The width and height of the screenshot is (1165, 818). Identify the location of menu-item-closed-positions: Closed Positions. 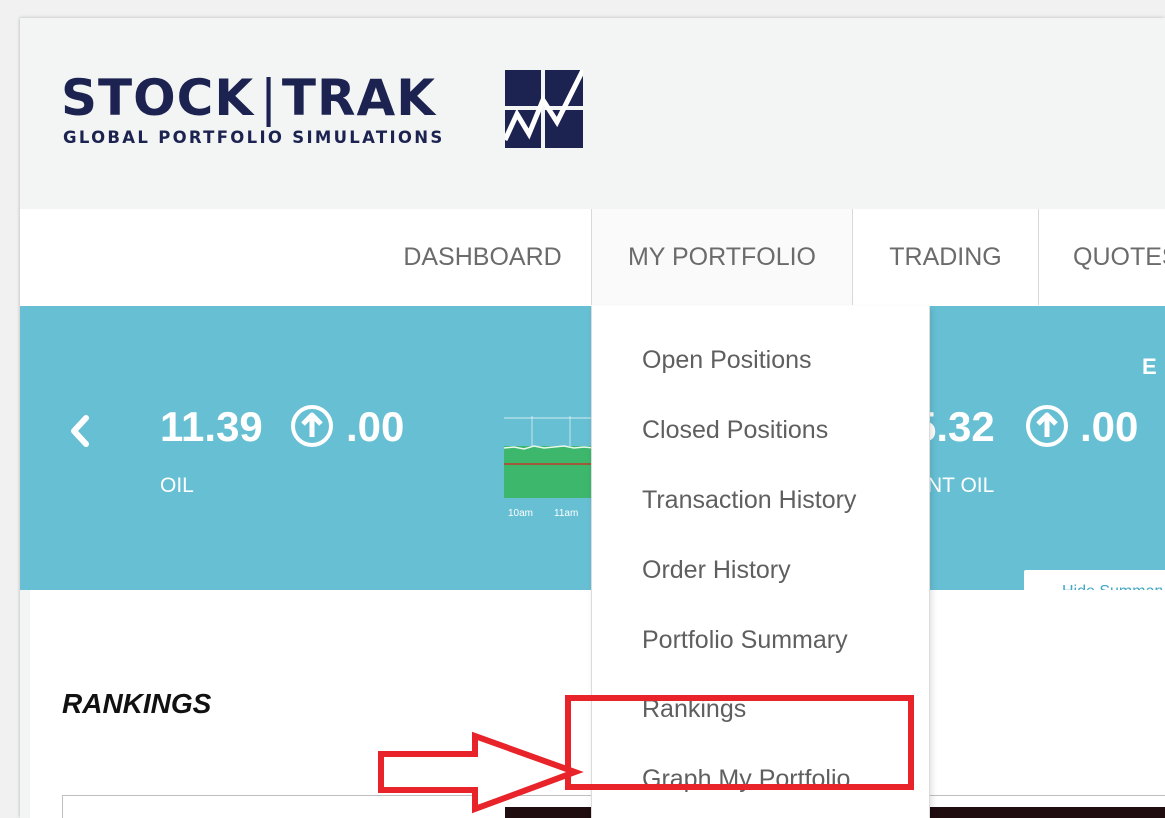
(735, 430).